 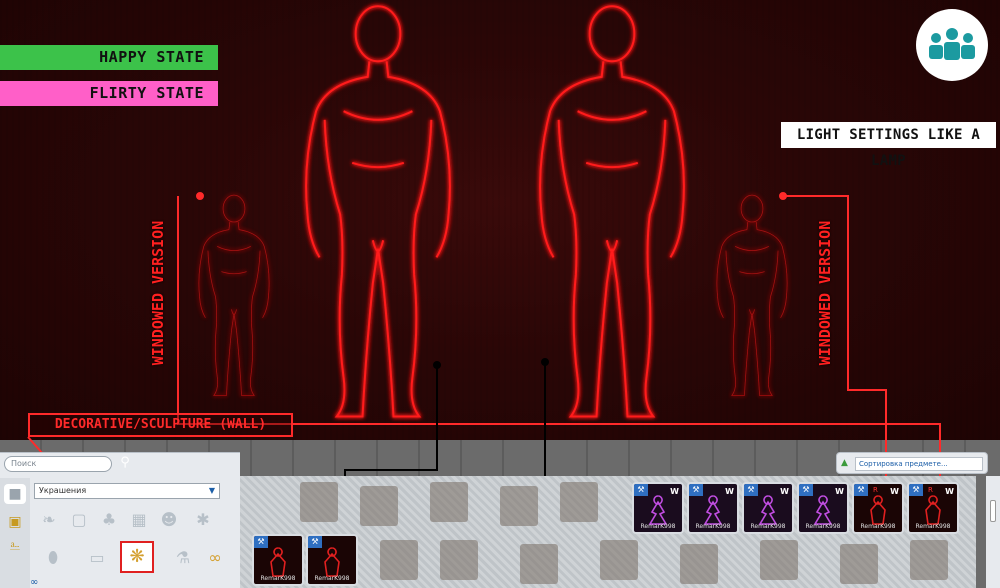 What do you see at coordinates (158, 293) in the screenshot?
I see `windowed-version-label-left: WINDOWED VERSION` at bounding box center [158, 293].